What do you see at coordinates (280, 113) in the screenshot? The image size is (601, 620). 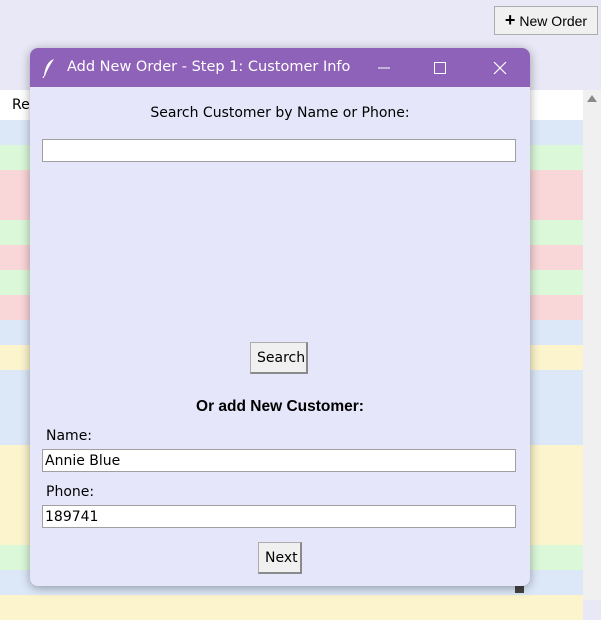 I see `search-label: Search Customer by Name or Phone:` at bounding box center [280, 113].